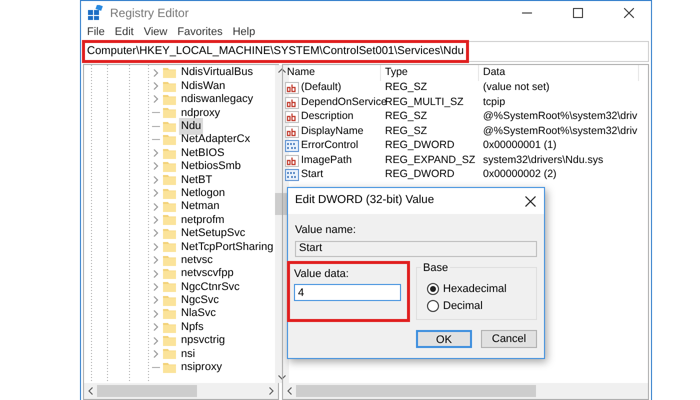 The height and width of the screenshot is (400, 700). I want to click on radio-label: Decimal, so click(463, 306).